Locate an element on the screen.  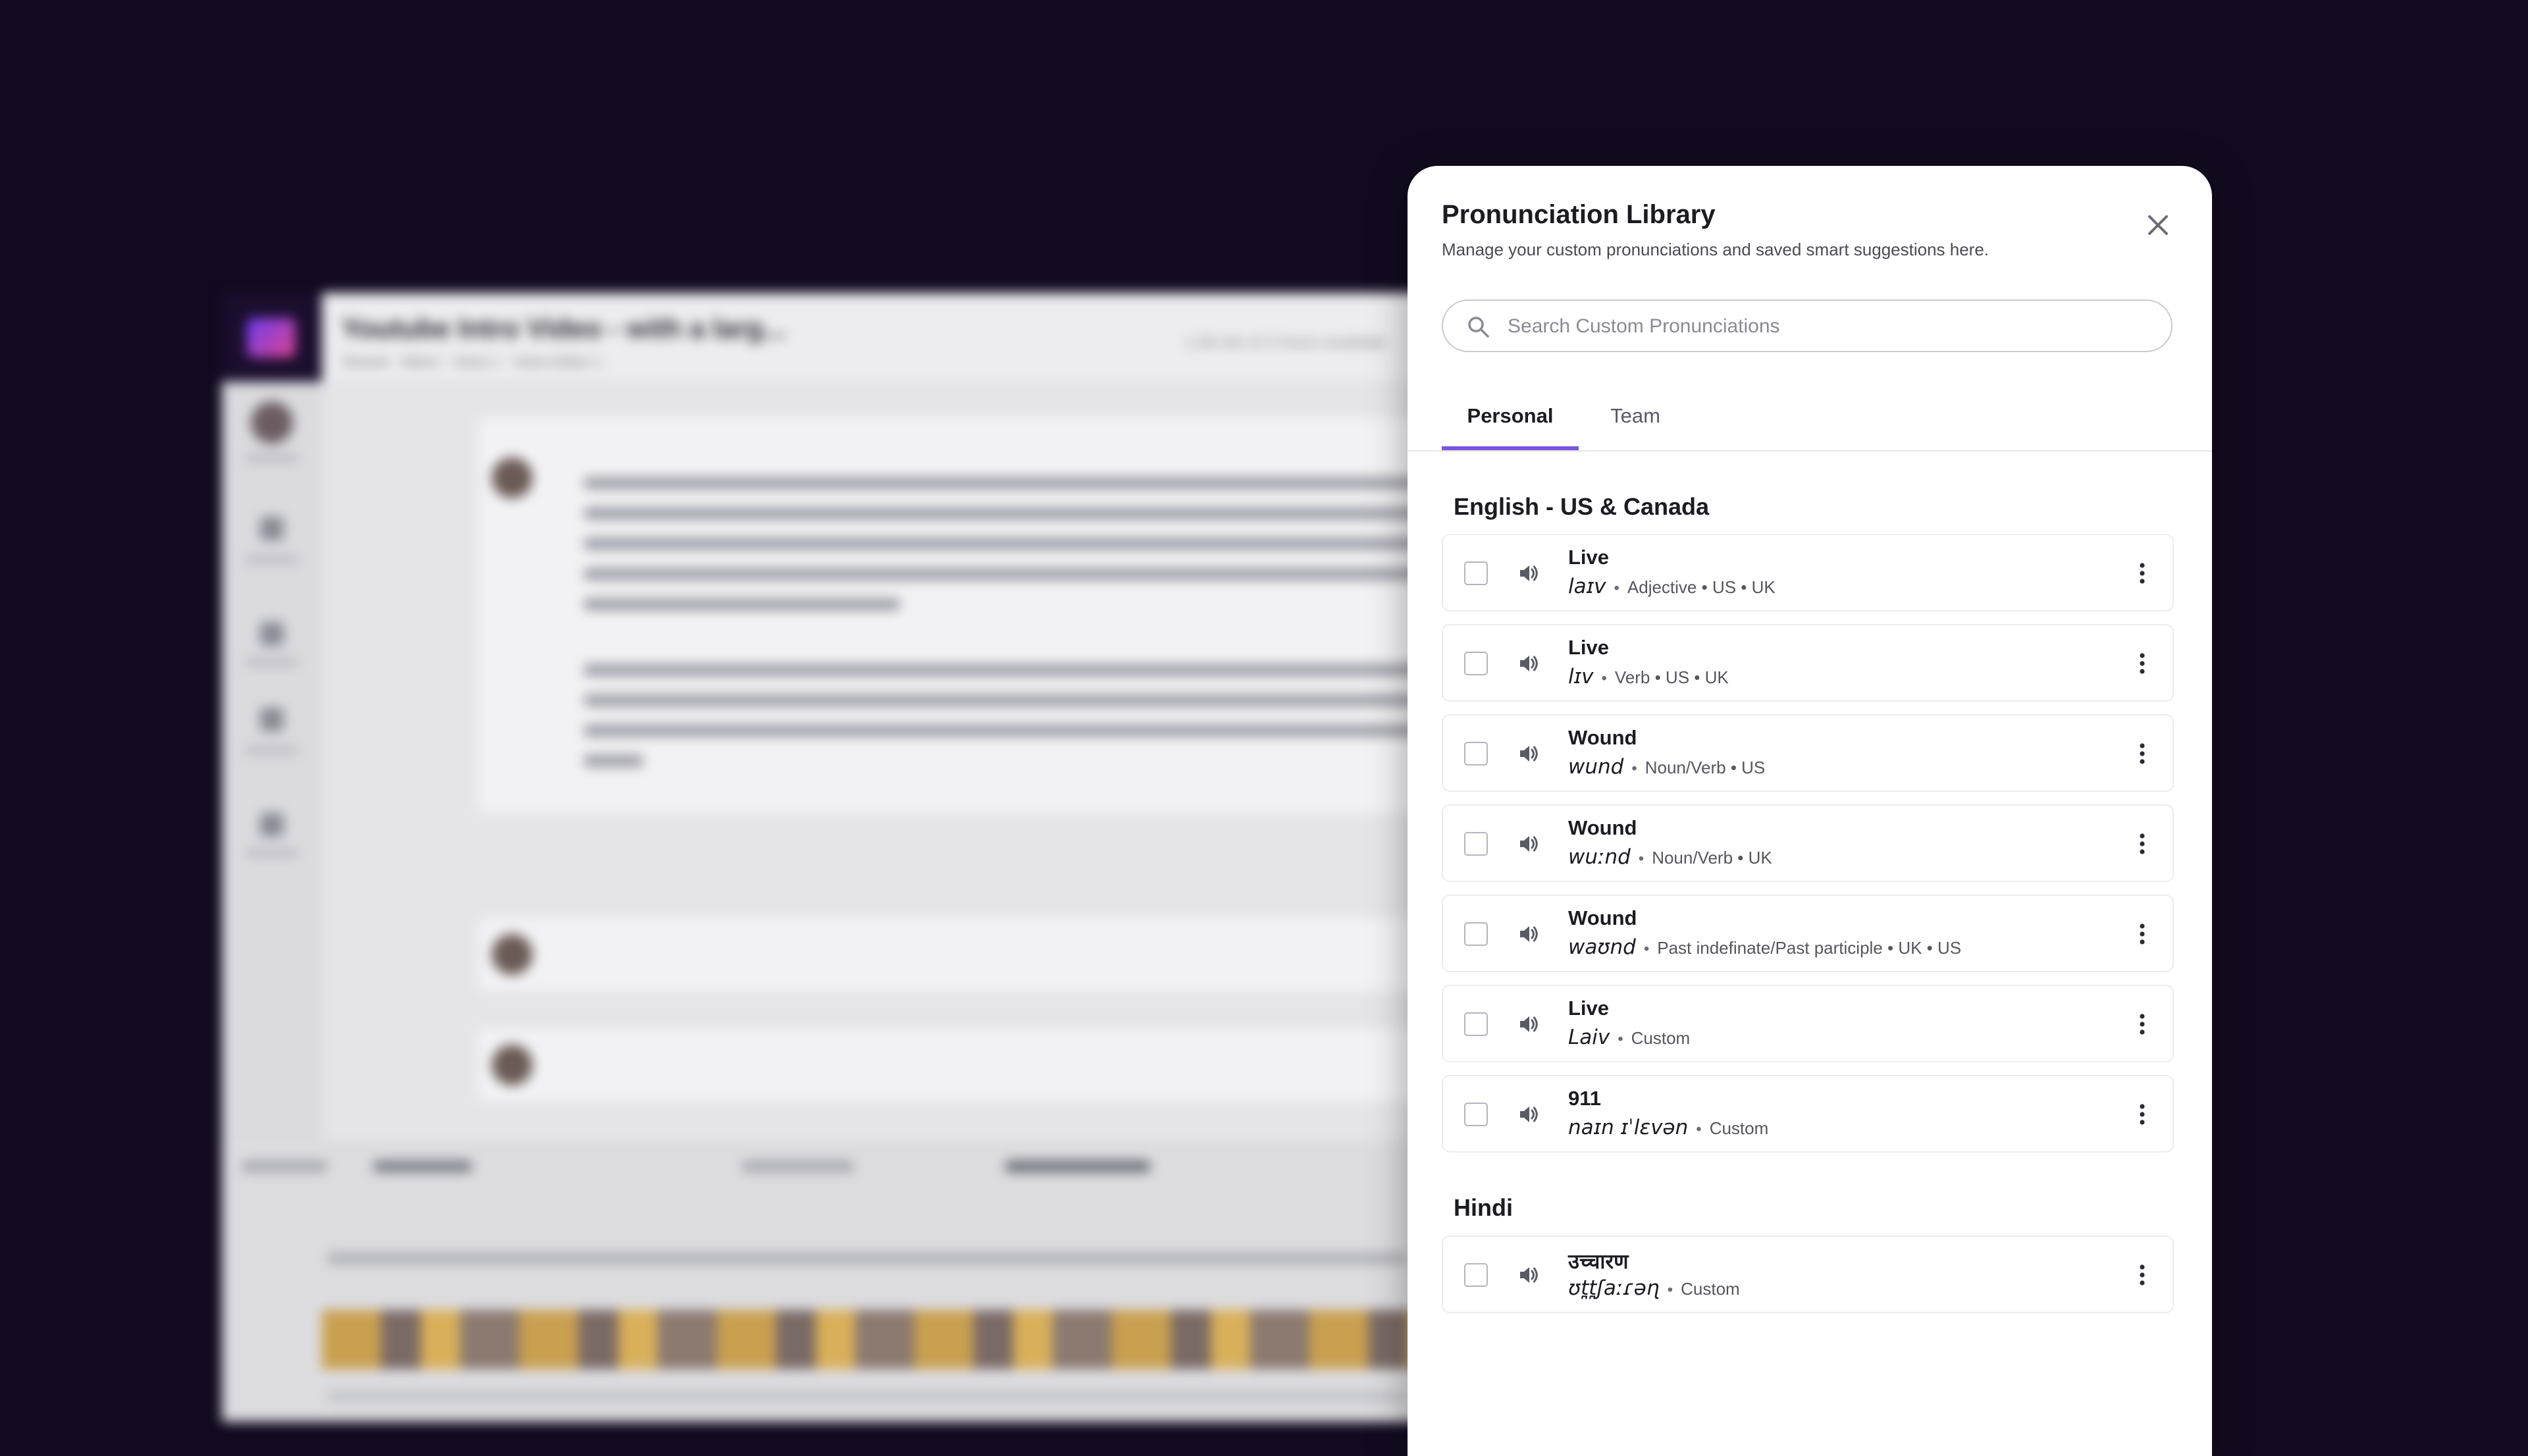
search-icon is located at coordinates (1479, 327).